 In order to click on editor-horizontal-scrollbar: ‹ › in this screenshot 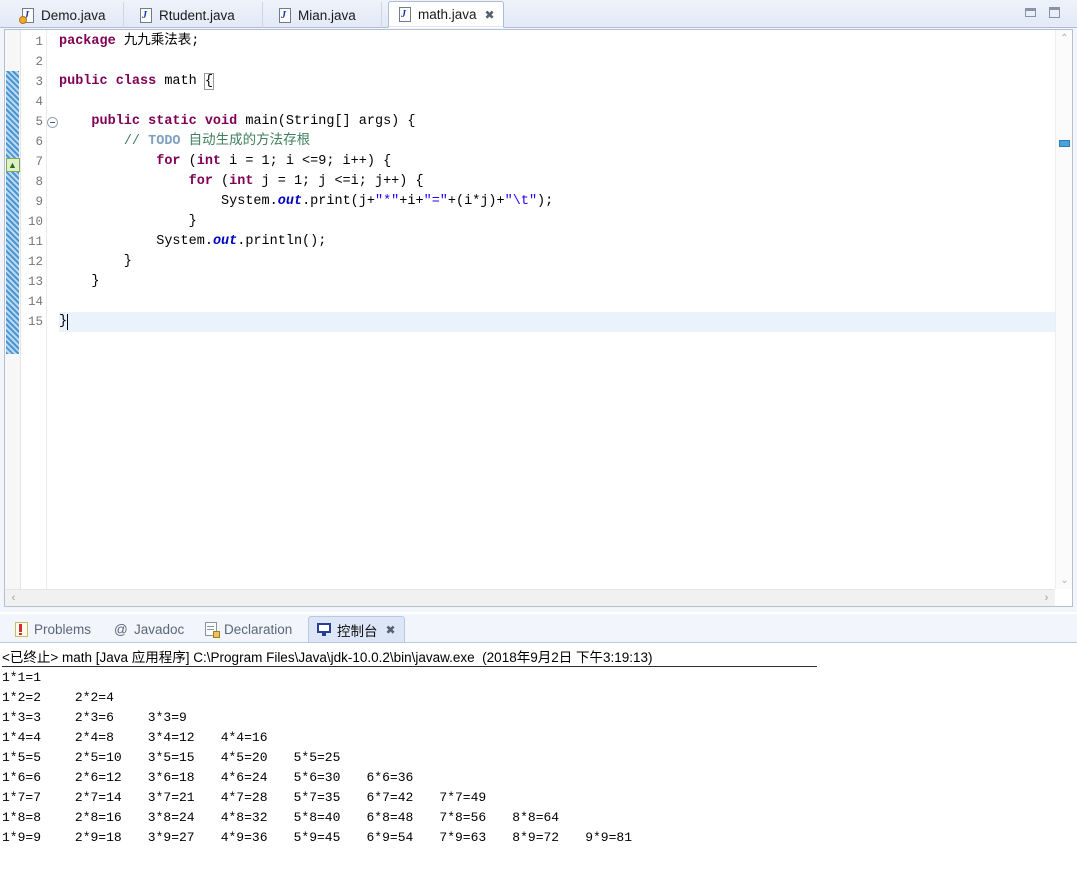, I will do `click(530, 597)`.